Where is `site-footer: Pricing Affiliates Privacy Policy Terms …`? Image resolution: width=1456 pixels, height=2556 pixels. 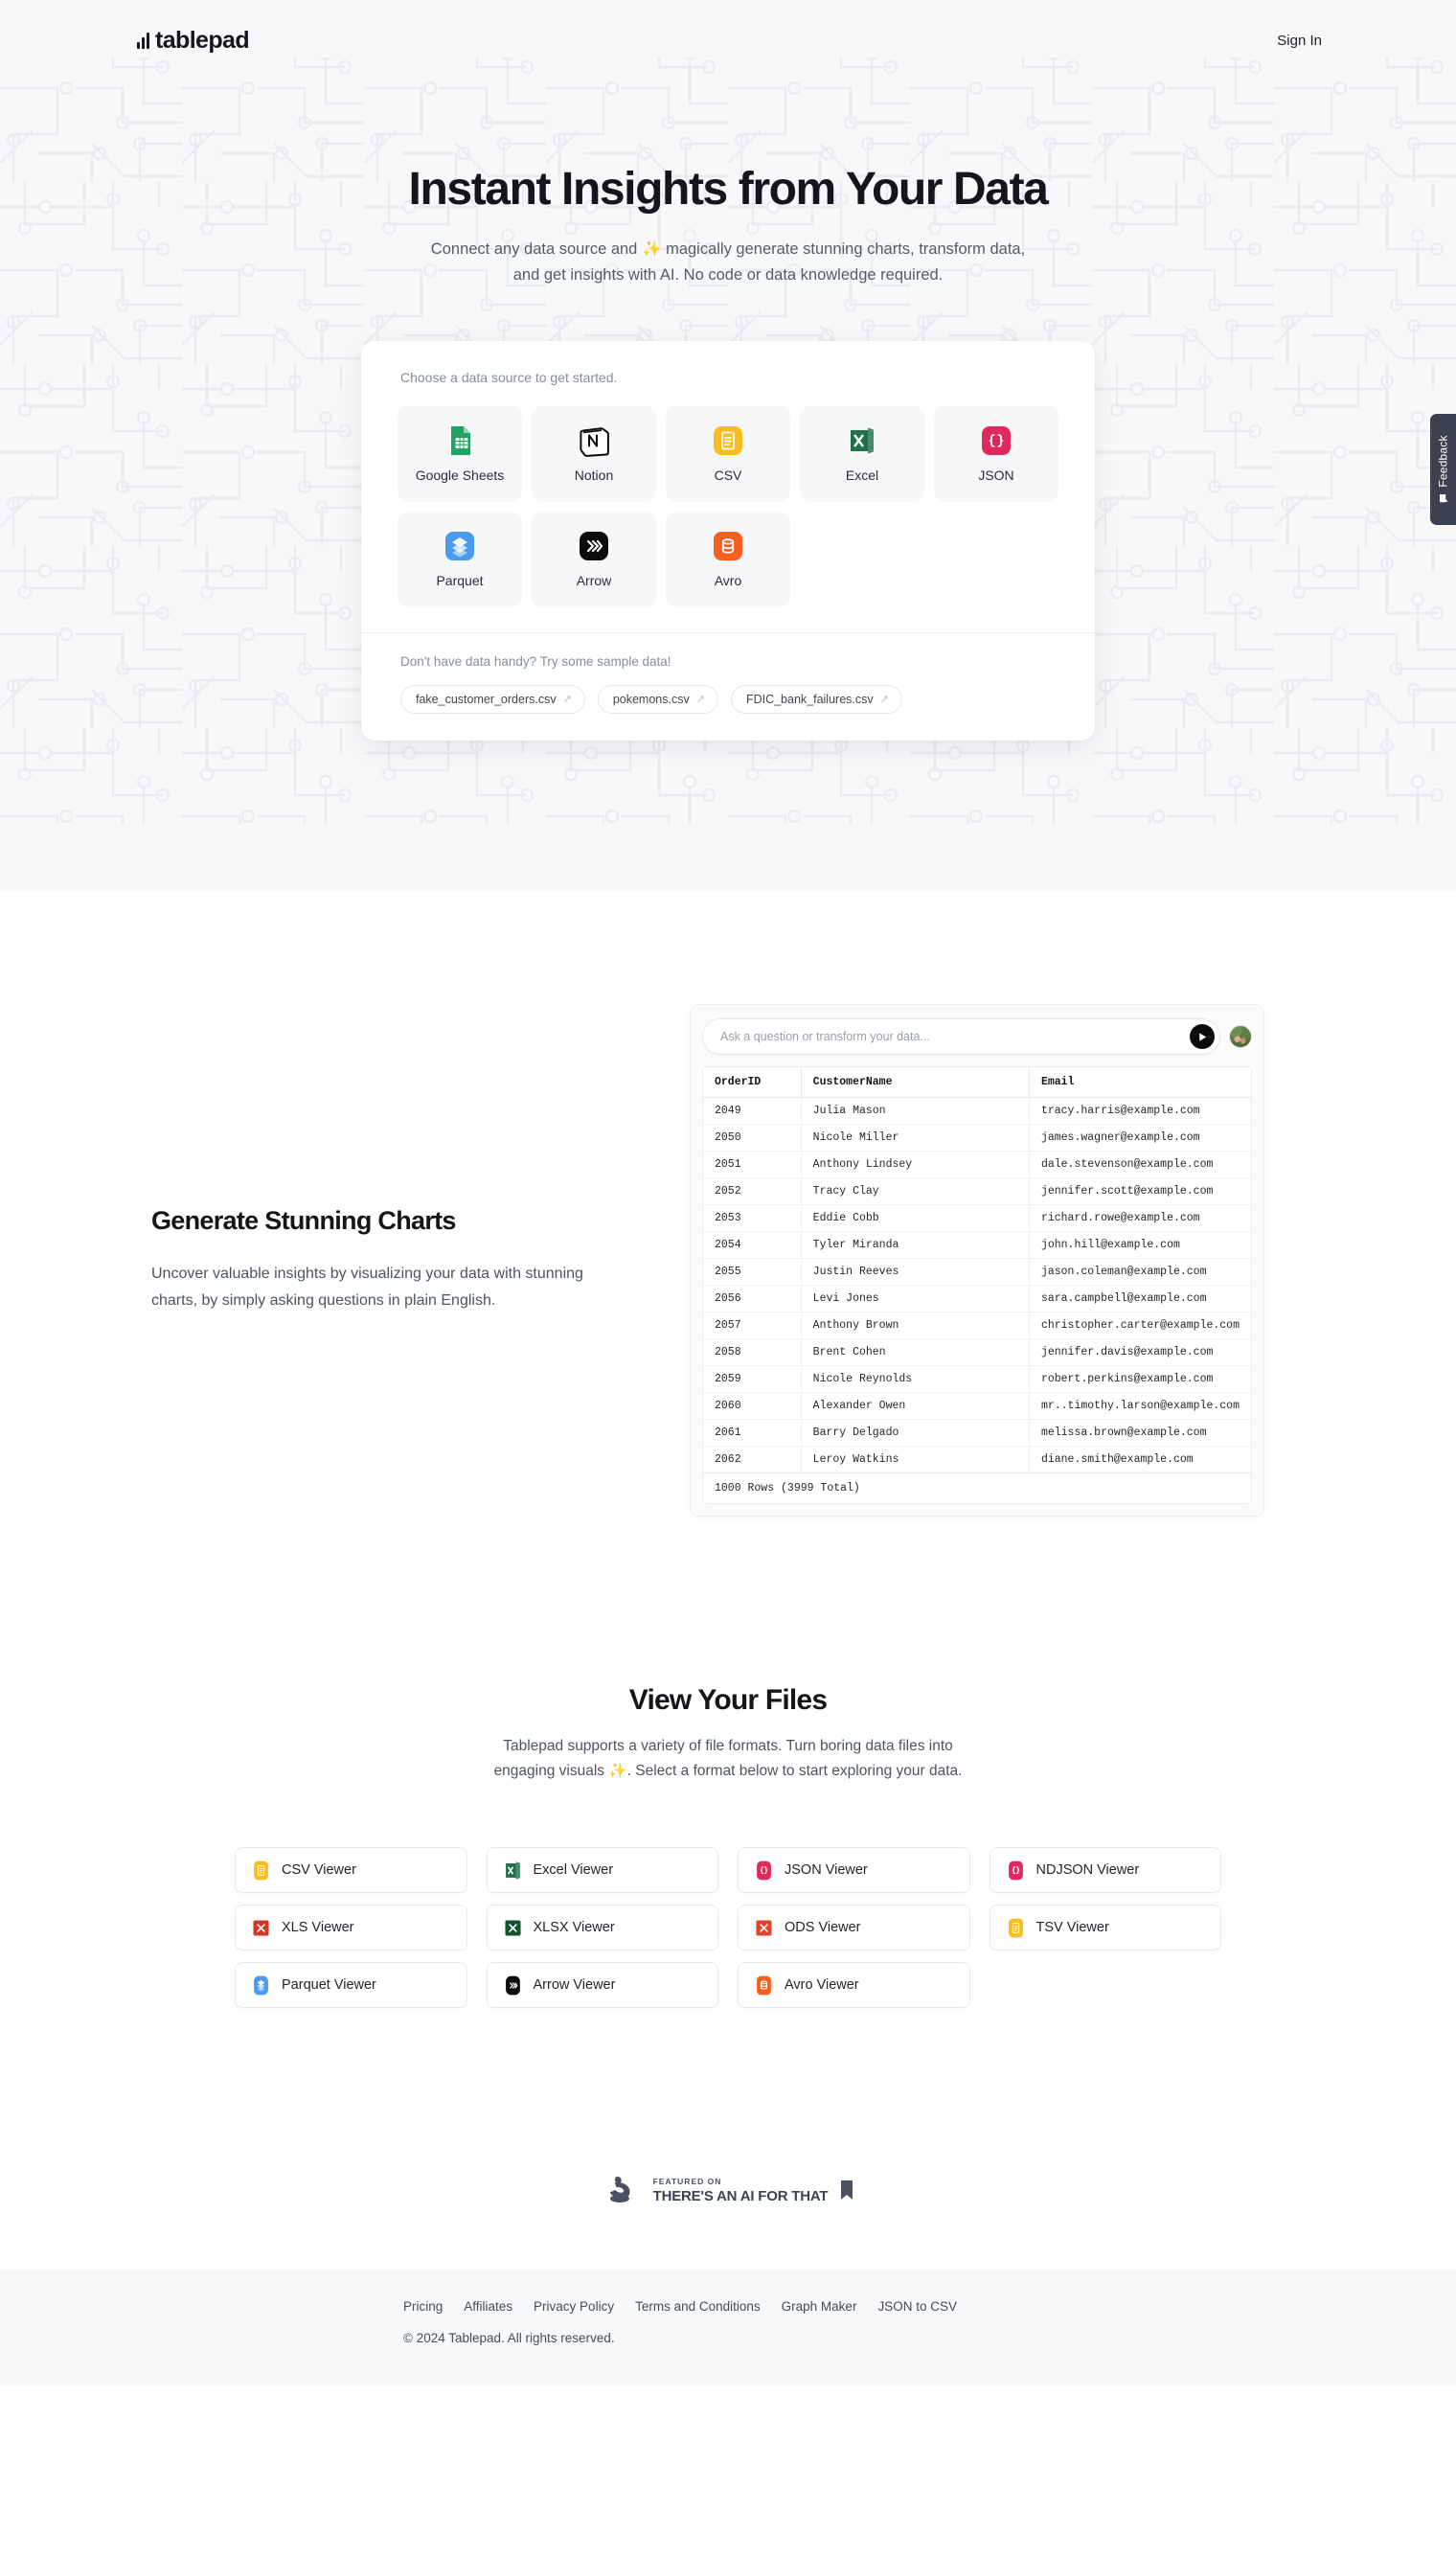
site-footer: Pricing Affiliates Privacy Policy Terms … is located at coordinates (728, 2328).